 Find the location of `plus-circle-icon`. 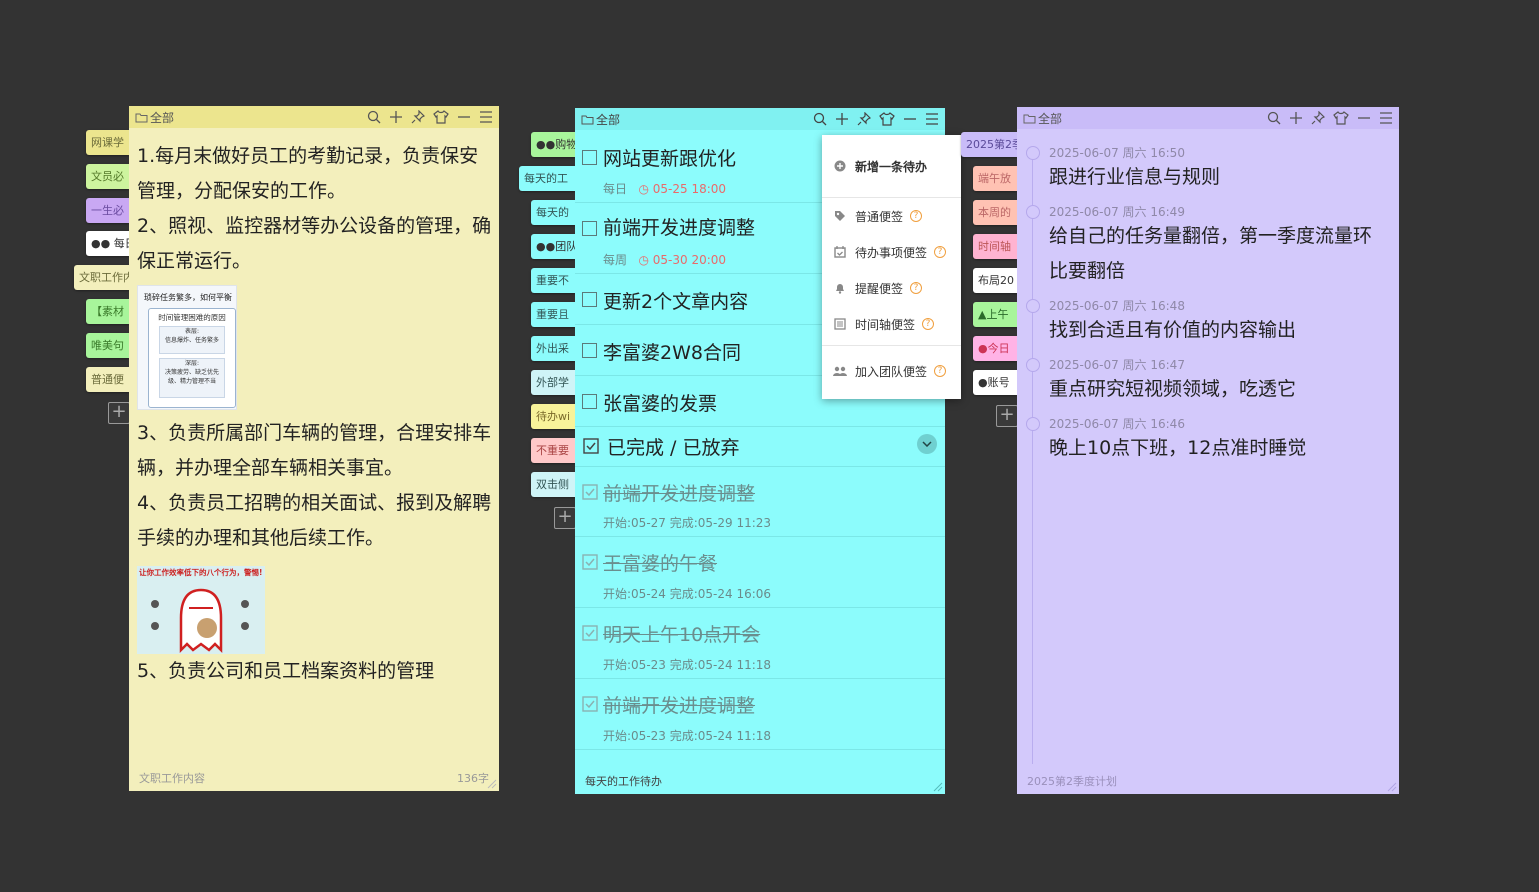

plus-circle-icon is located at coordinates (840, 166).